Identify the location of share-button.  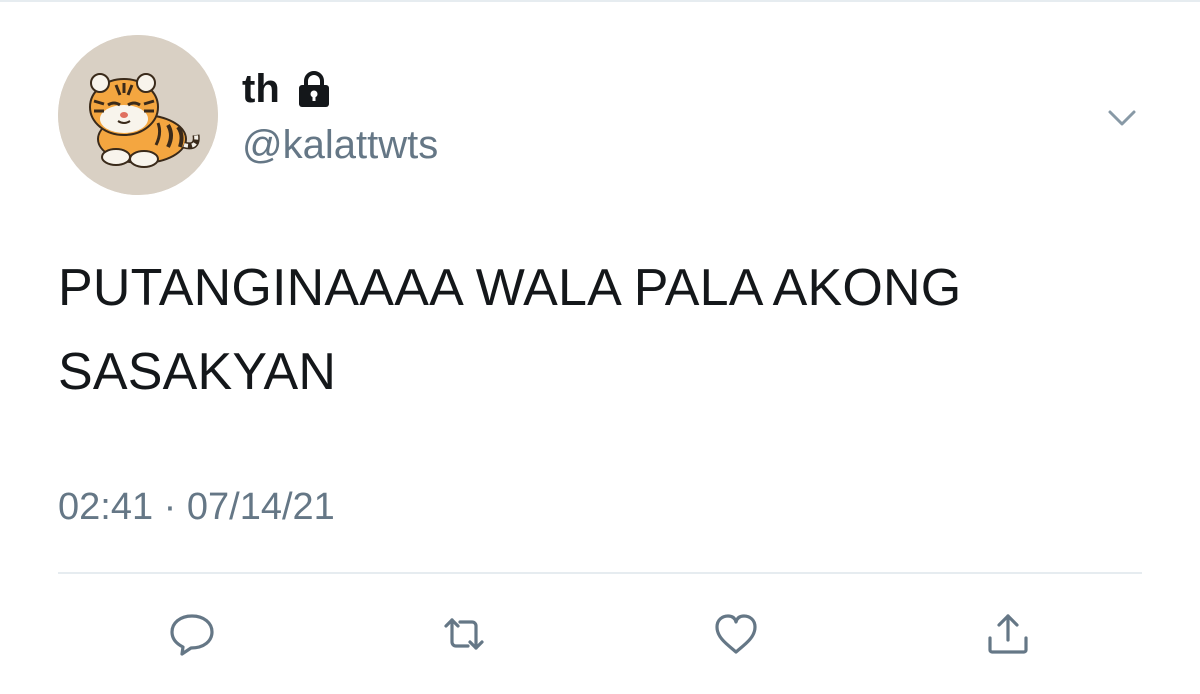
(1008, 634).